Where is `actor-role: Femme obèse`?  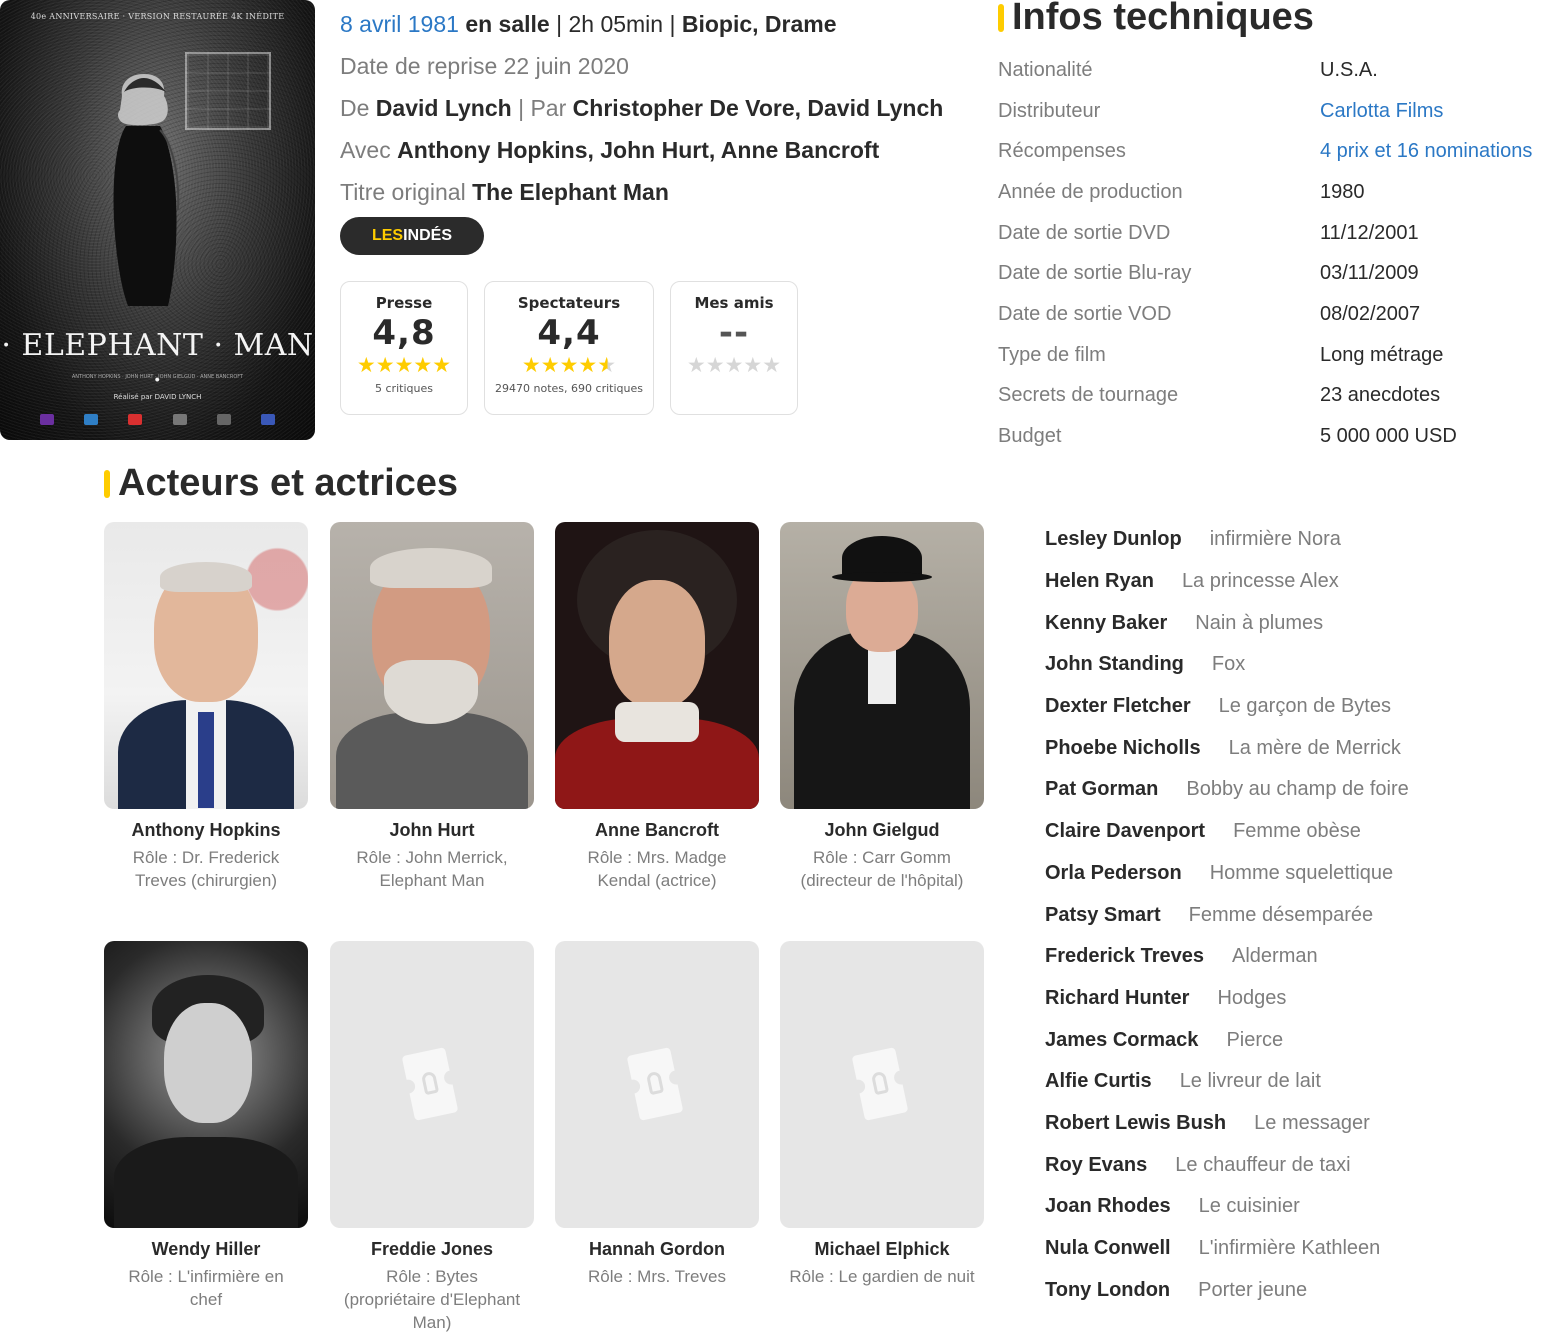
actor-role: Femme obèse is located at coordinates (1297, 831).